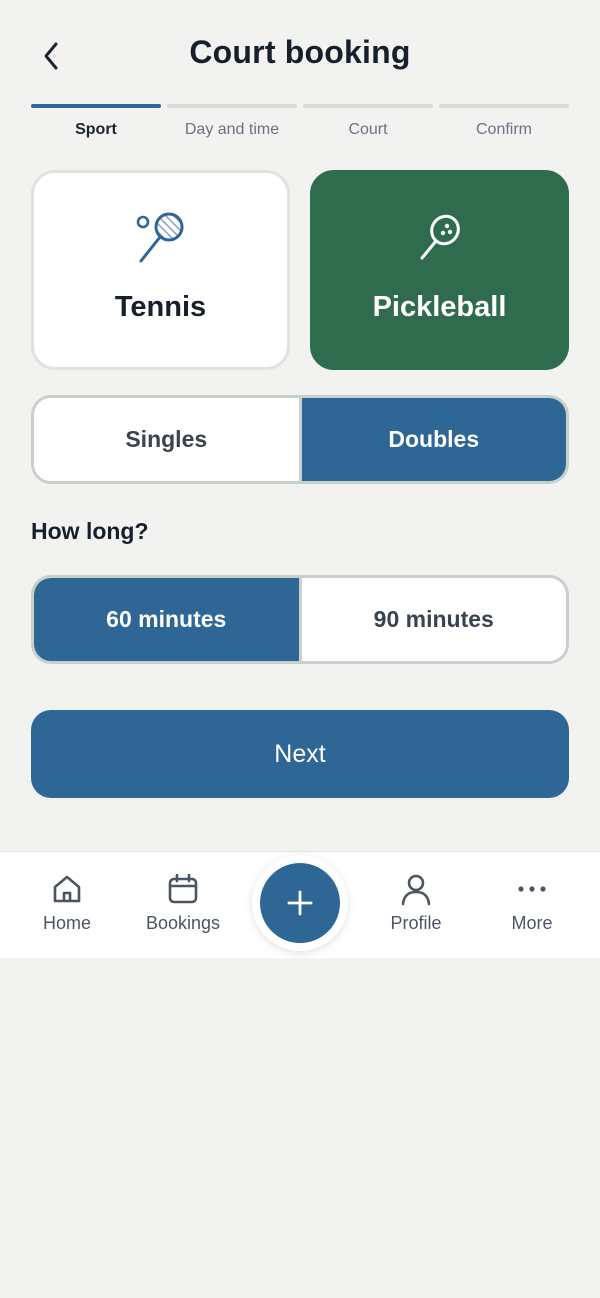 This screenshot has width=600, height=1298. I want to click on plus-icon, so click(300, 903).